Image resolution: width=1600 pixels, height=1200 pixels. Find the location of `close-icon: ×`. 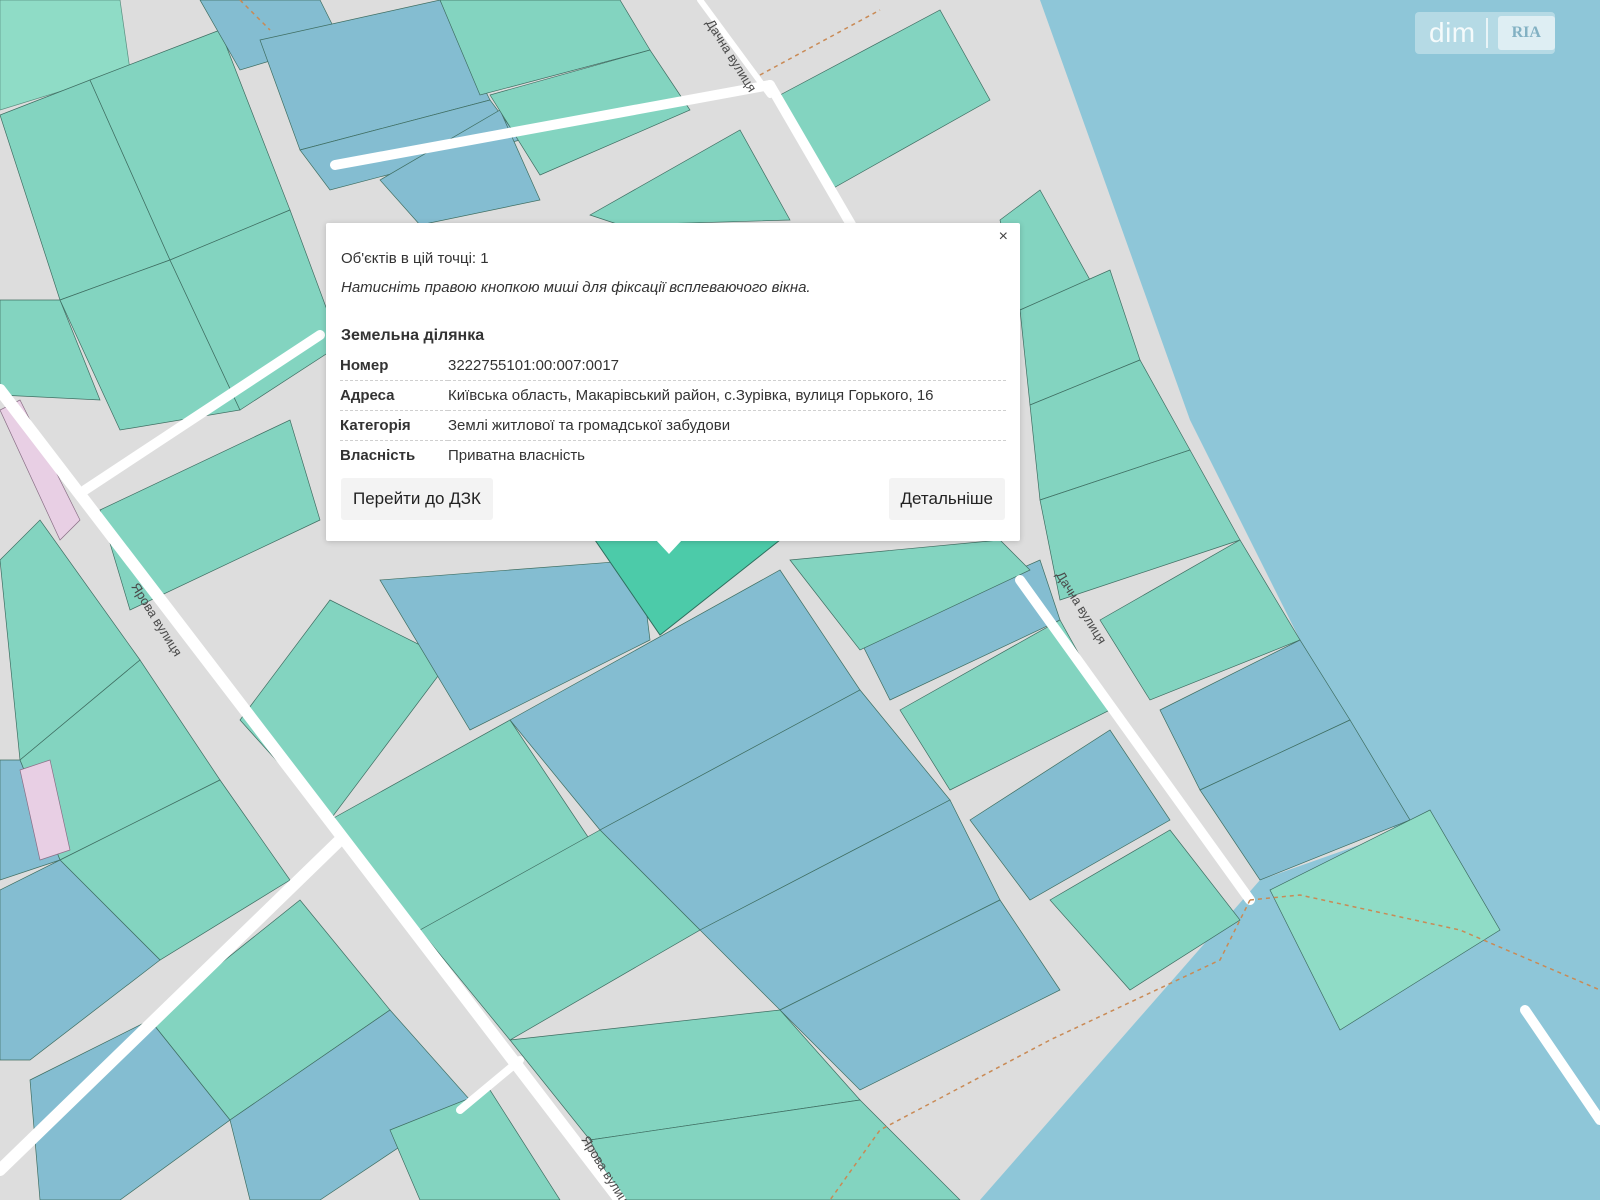

close-icon: × is located at coordinates (1003, 237).